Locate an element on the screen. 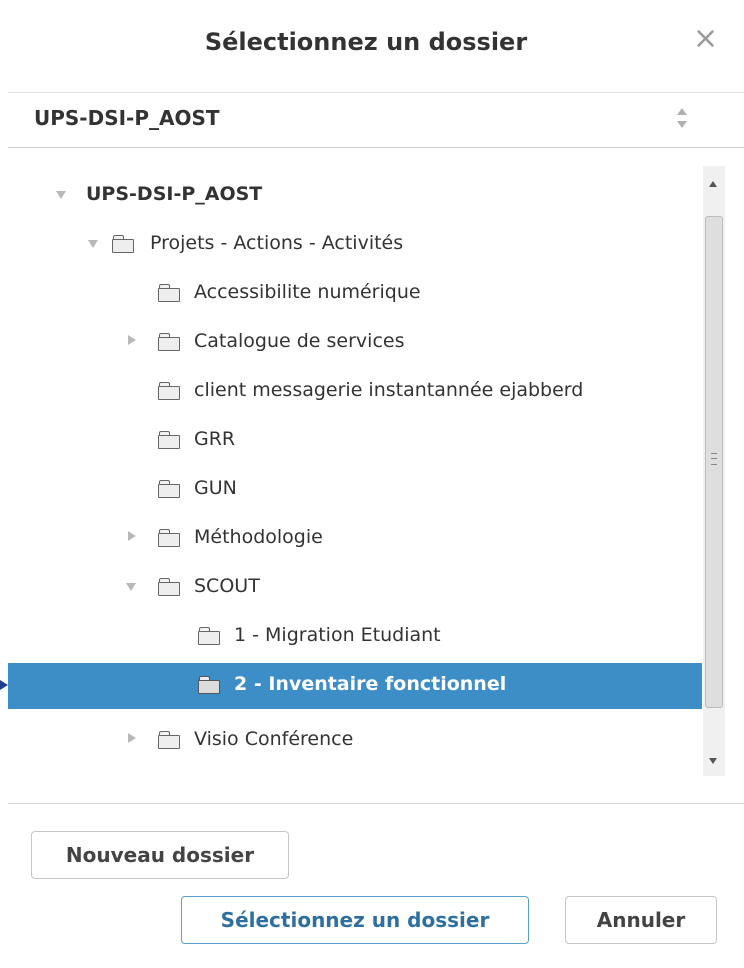  root-select: UPS-DSI-P_AOST is located at coordinates (376, 120).